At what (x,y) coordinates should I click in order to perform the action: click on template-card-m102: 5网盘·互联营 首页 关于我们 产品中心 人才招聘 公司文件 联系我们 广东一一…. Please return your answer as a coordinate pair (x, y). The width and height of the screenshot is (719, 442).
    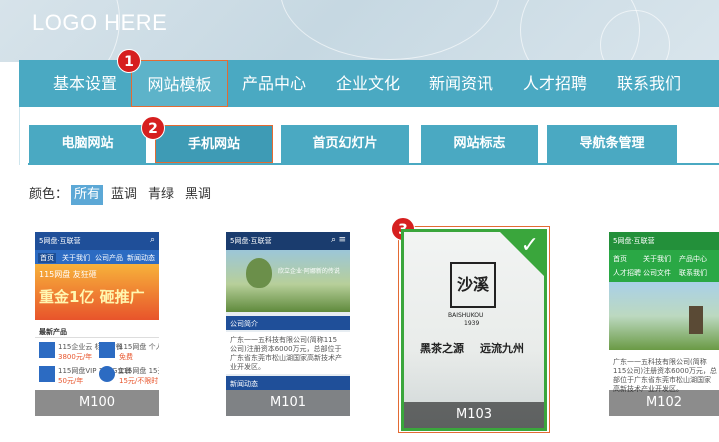
    Looking at the image, I should click on (664, 324).